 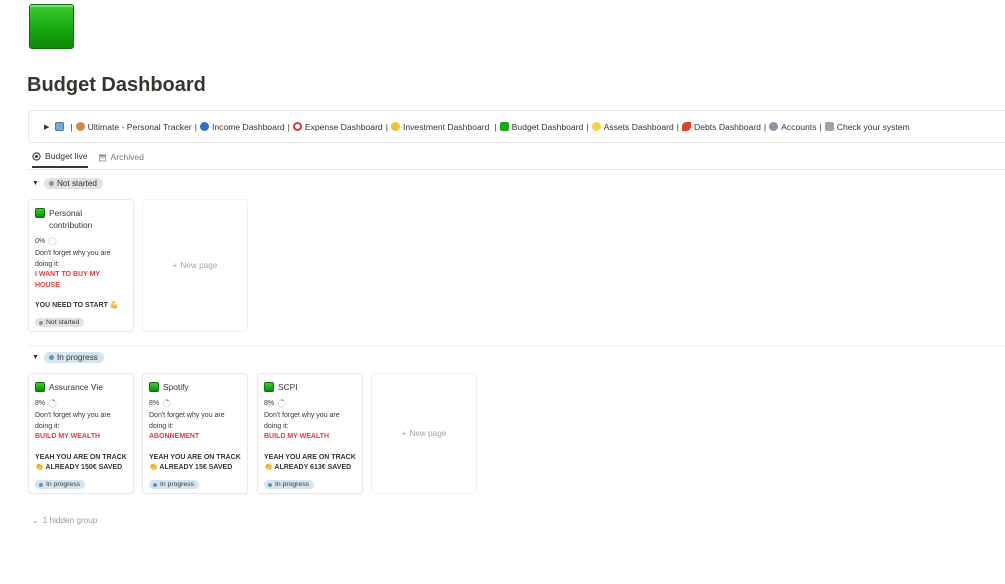 I want to click on chevron-down-icon: ⌄, so click(x=35, y=520).